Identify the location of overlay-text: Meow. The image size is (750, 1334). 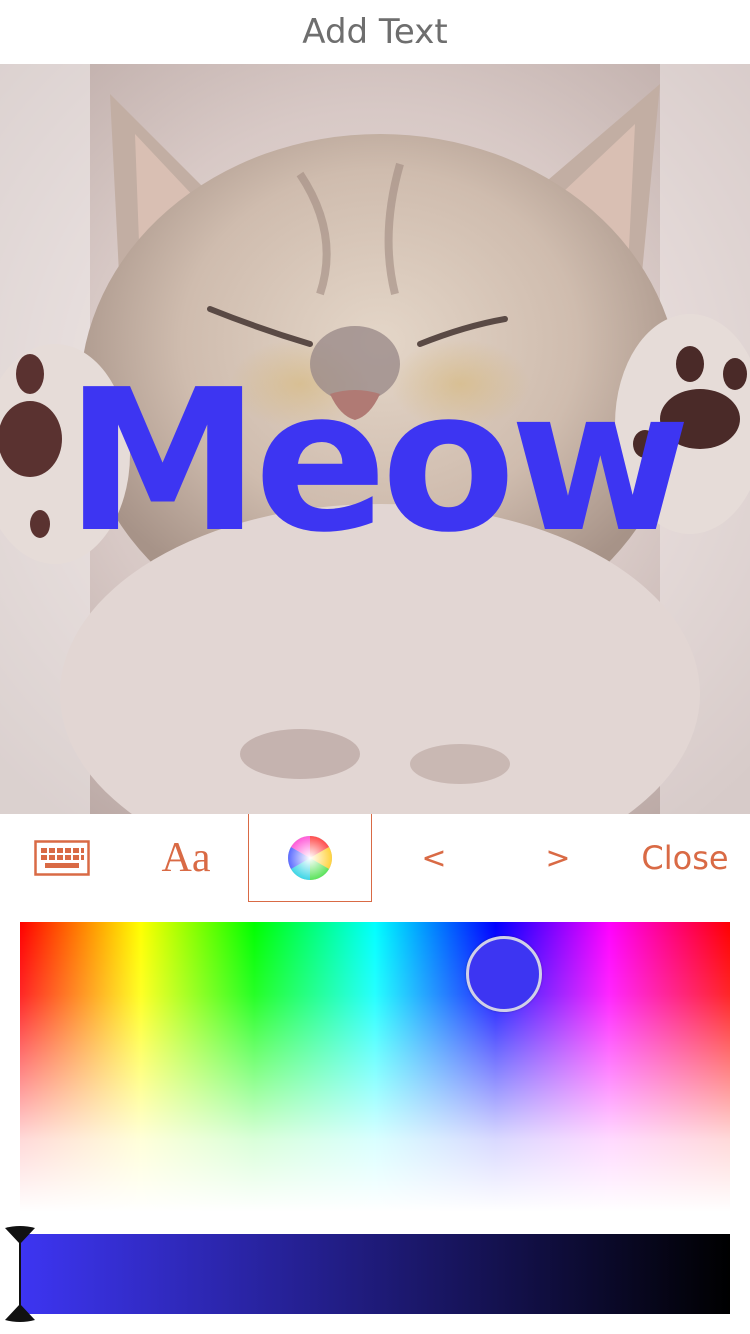
(375, 462).